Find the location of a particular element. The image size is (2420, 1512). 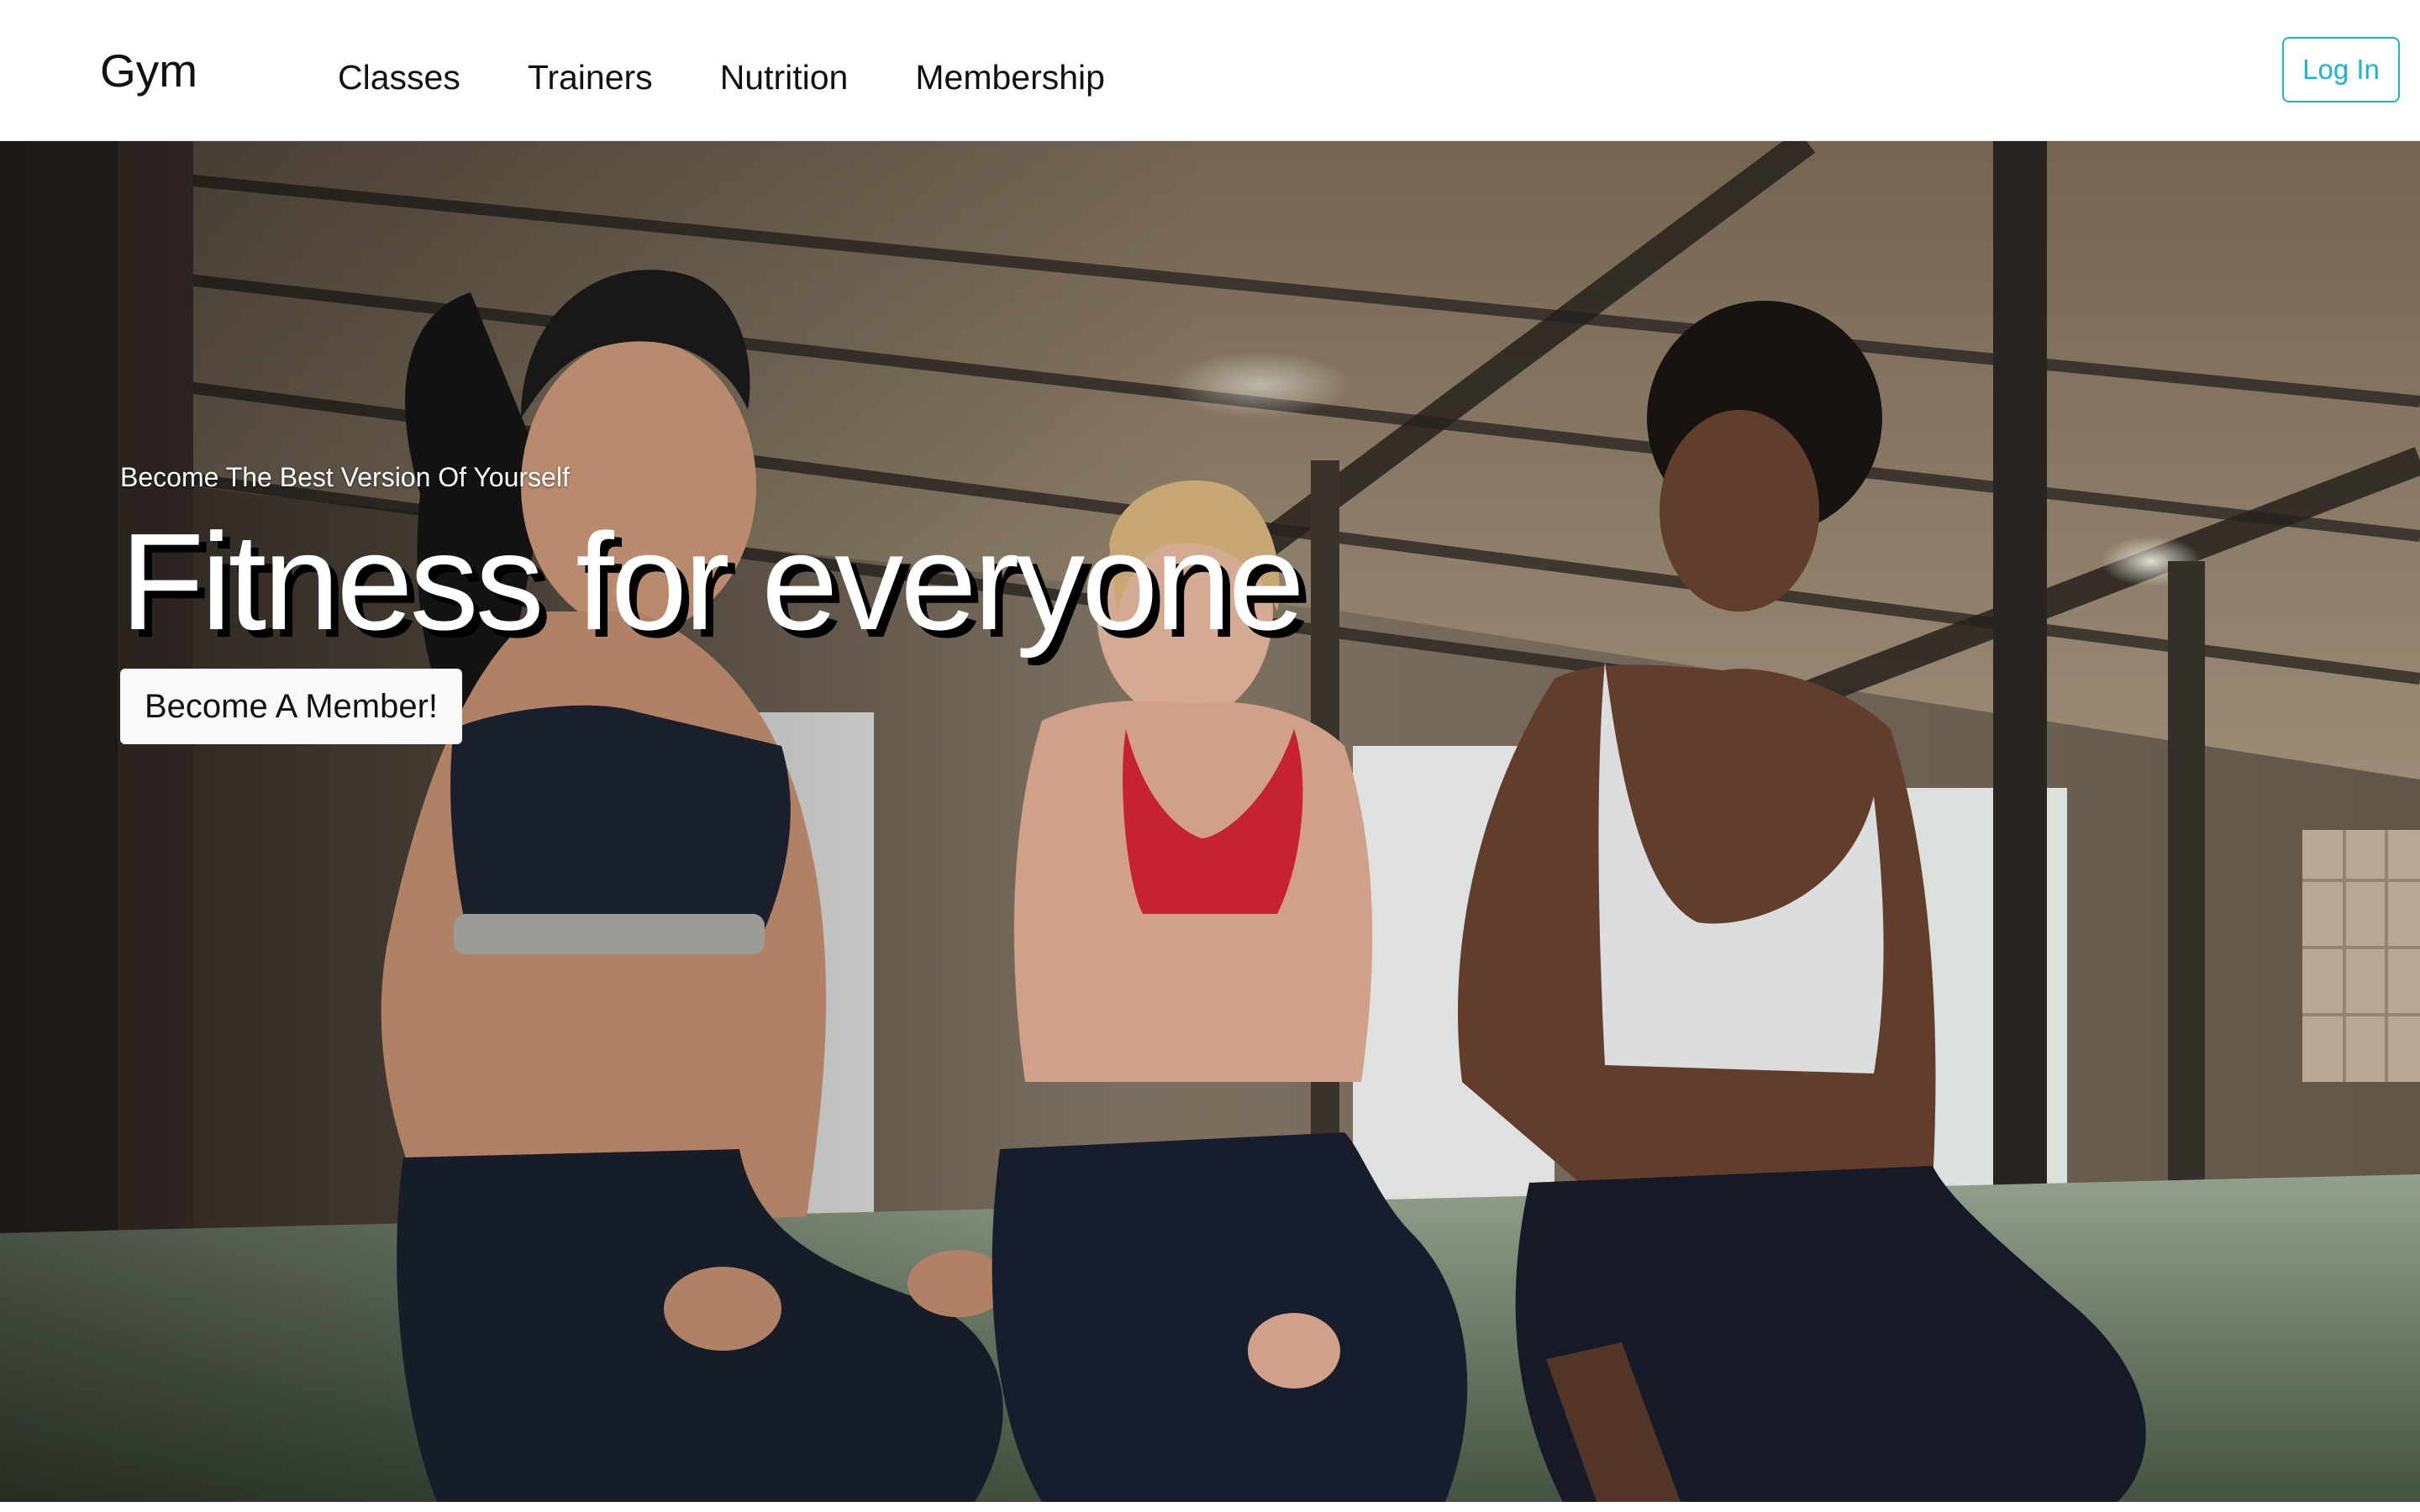

login-button: Log In is located at coordinates (2341, 69).